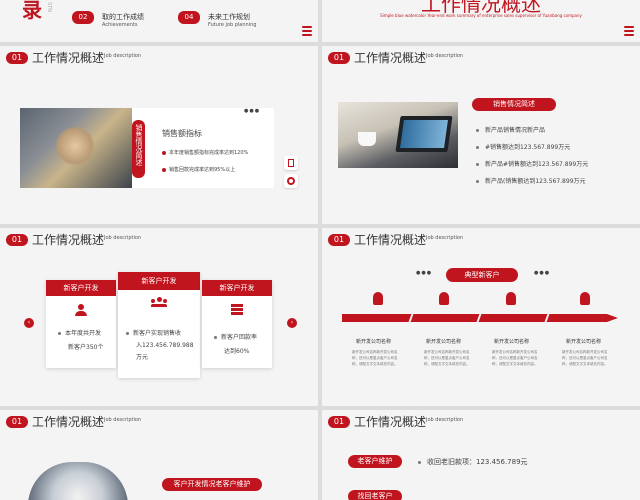  Describe the element at coordinates (159, 302) in the screenshot. I see `group-icon` at that location.